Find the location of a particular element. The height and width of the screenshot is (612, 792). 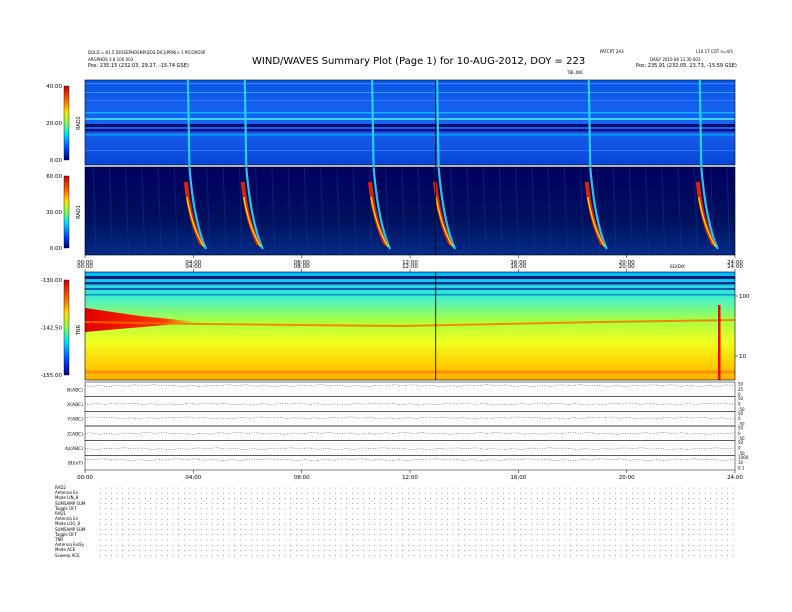

mag-panel-label: X(ABC) is located at coordinates (75, 405).